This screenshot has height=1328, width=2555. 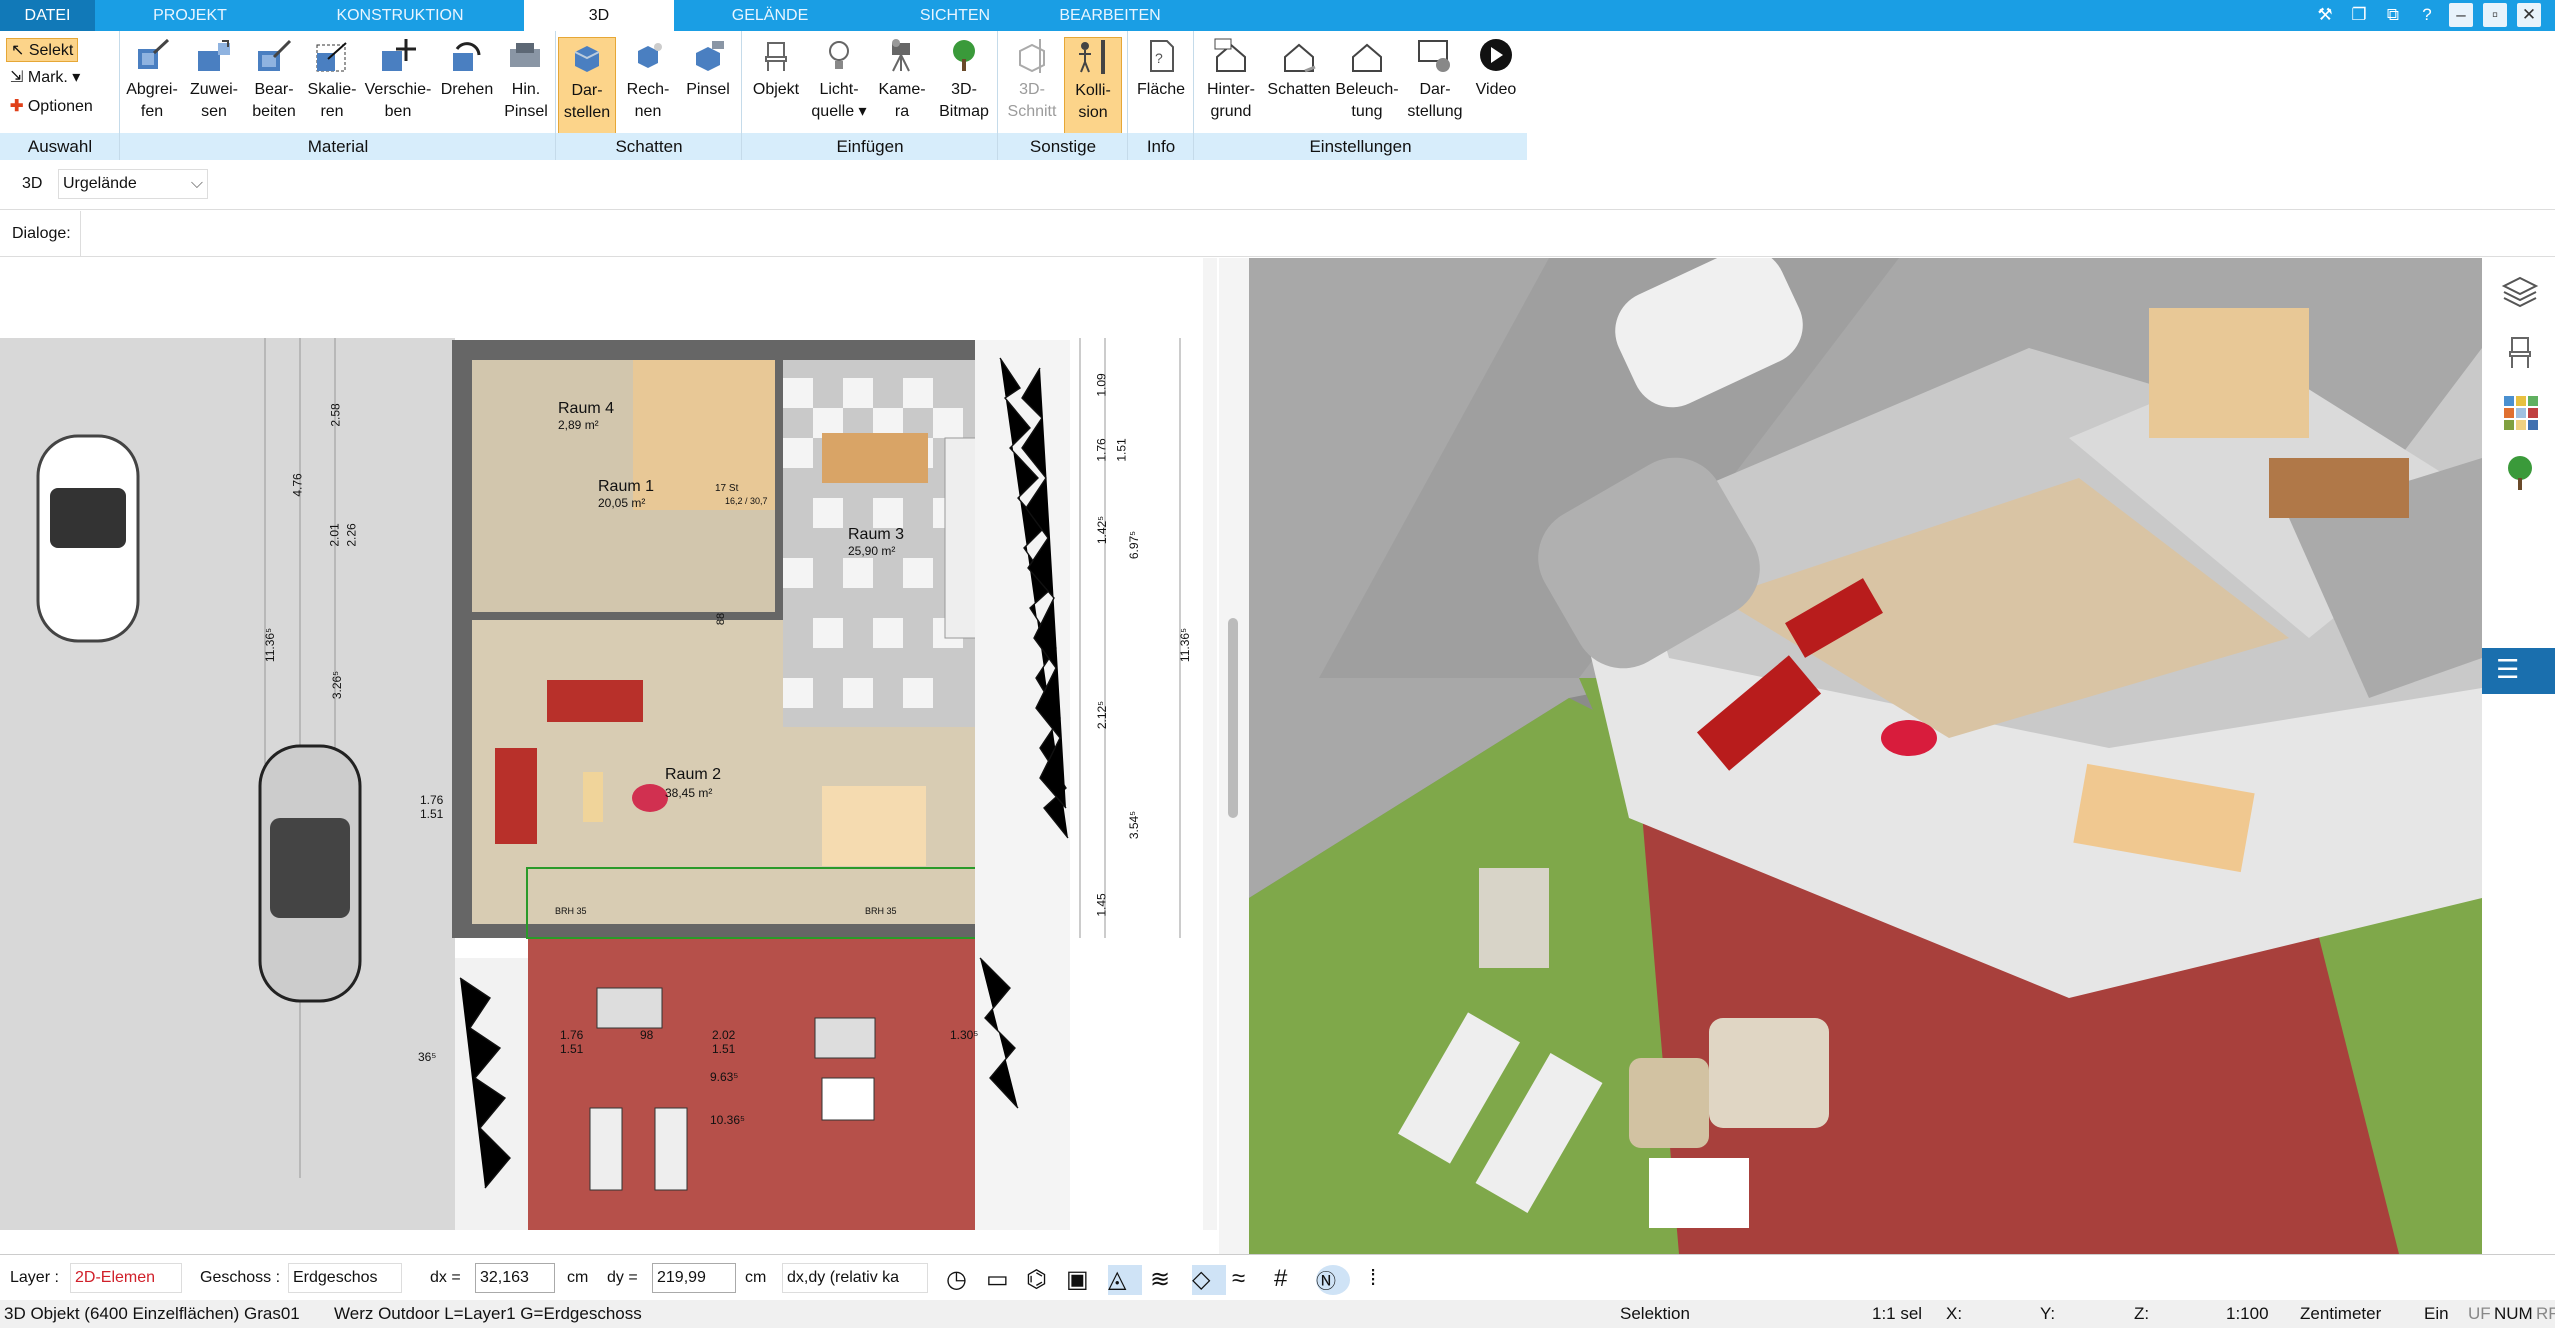 What do you see at coordinates (2520, 472) in the screenshot?
I see `plants-icon` at bounding box center [2520, 472].